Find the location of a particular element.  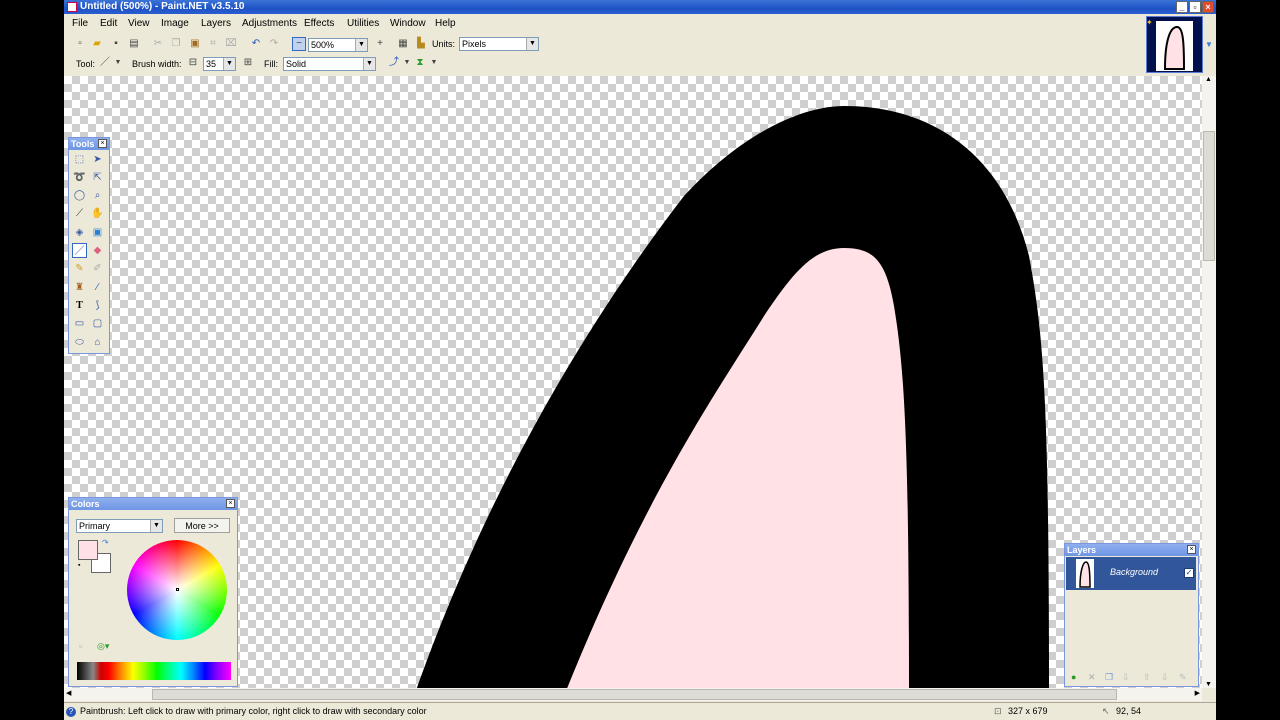

move-layer-up-icon: ⇧ is located at coordinates (1147, 677).